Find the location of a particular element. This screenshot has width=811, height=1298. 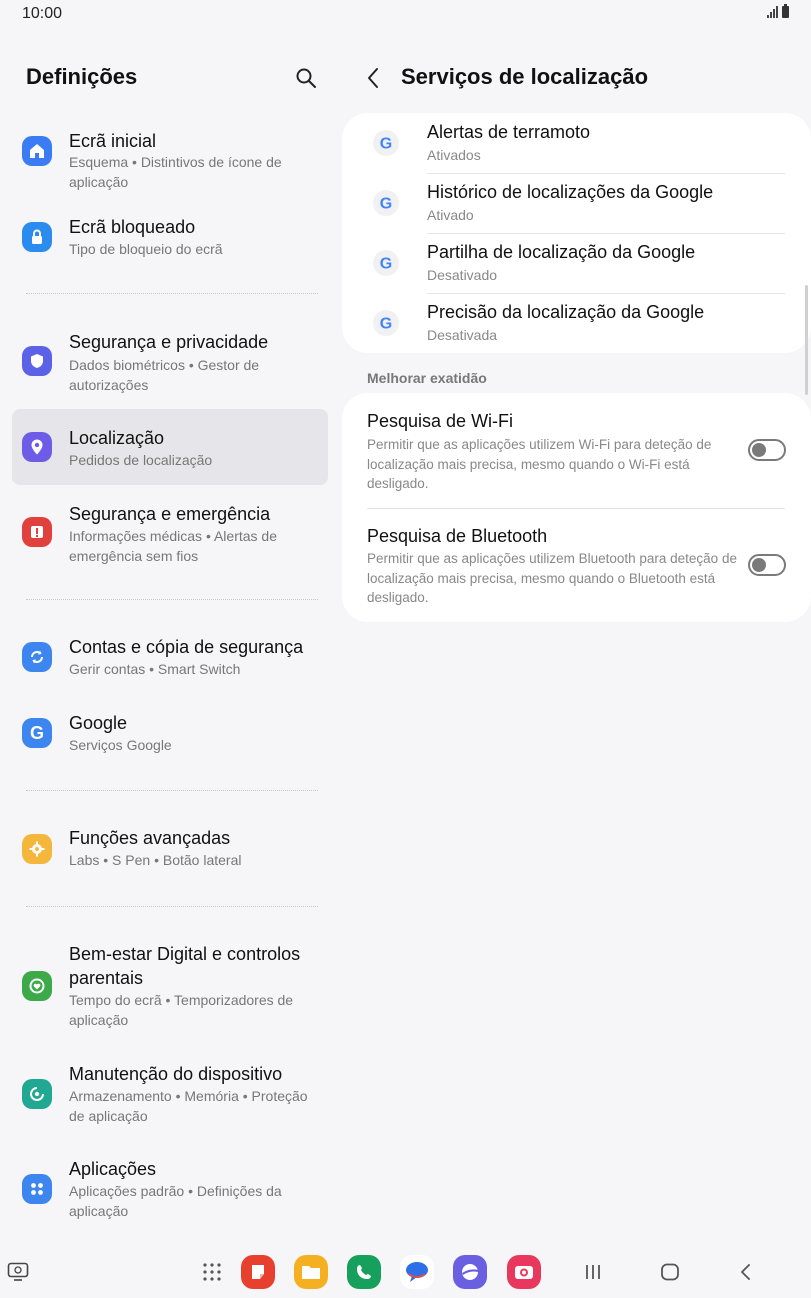

search-icon is located at coordinates (306, 78).